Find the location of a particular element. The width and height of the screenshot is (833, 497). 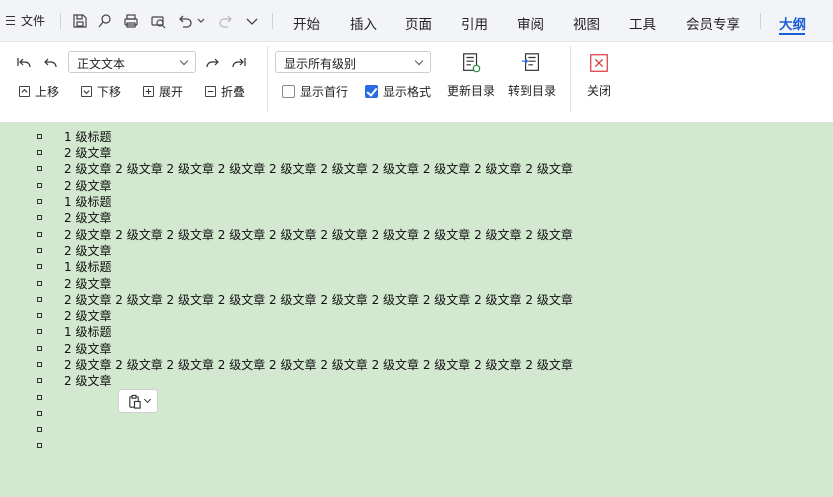

show-levels-select: 显示所有级别 is located at coordinates (353, 62).